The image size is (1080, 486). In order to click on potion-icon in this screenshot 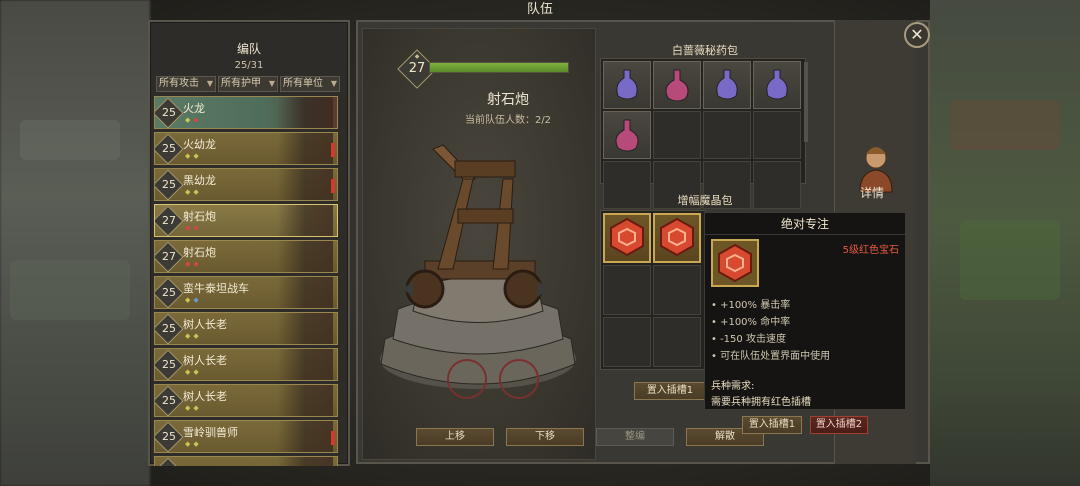, I will do `click(727, 84)`.